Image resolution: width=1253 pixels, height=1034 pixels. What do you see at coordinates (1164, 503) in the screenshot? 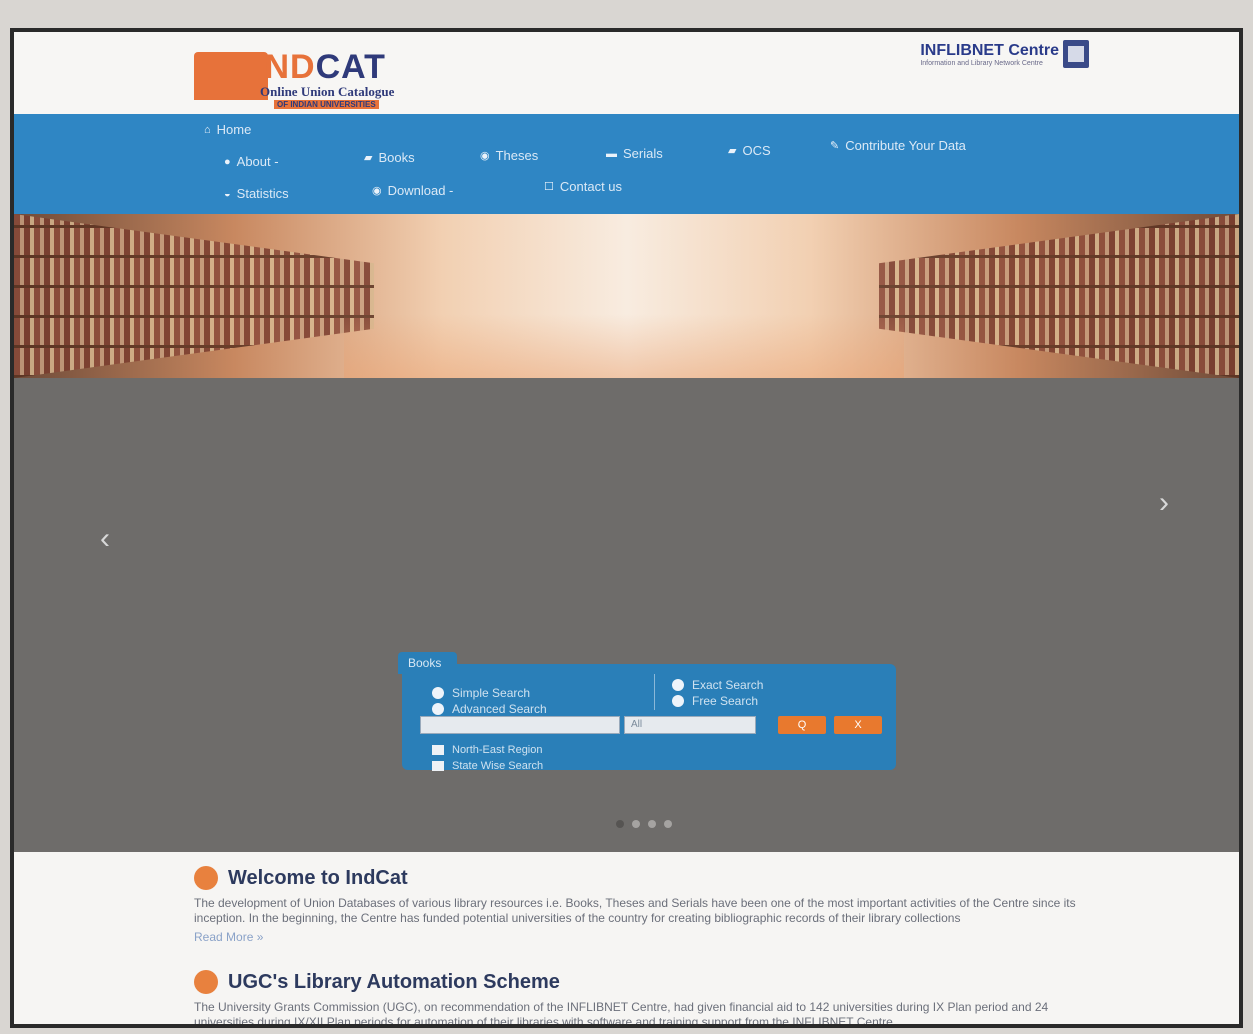
I see `carousel-next-arrow-icon: ›` at bounding box center [1164, 503].